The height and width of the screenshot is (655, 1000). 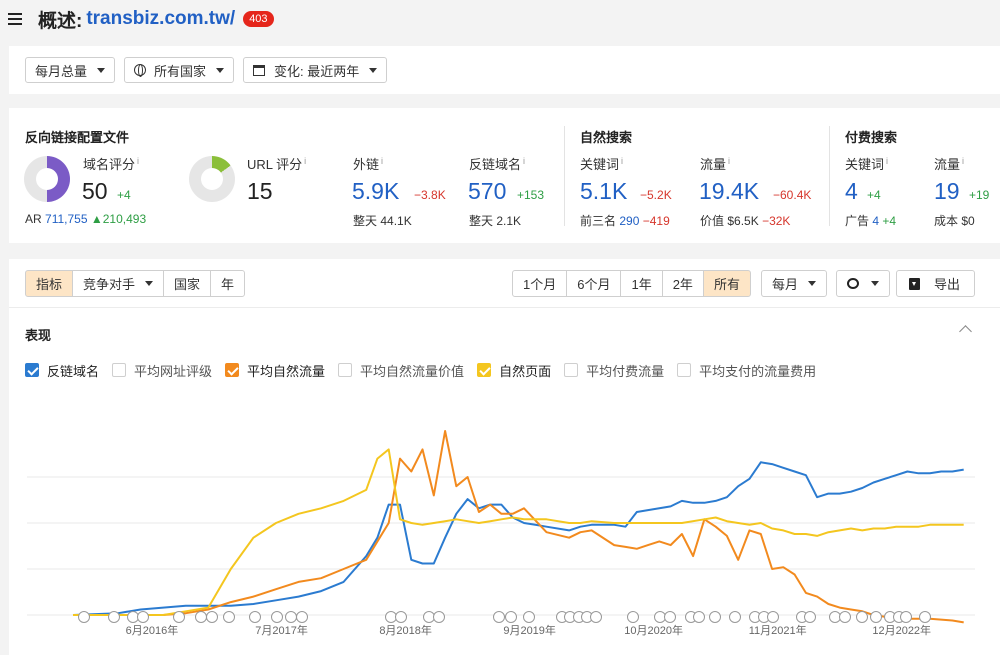 What do you see at coordinates (375, 191) in the screenshot?
I see `backlinks-value: 5.9K` at bounding box center [375, 191].